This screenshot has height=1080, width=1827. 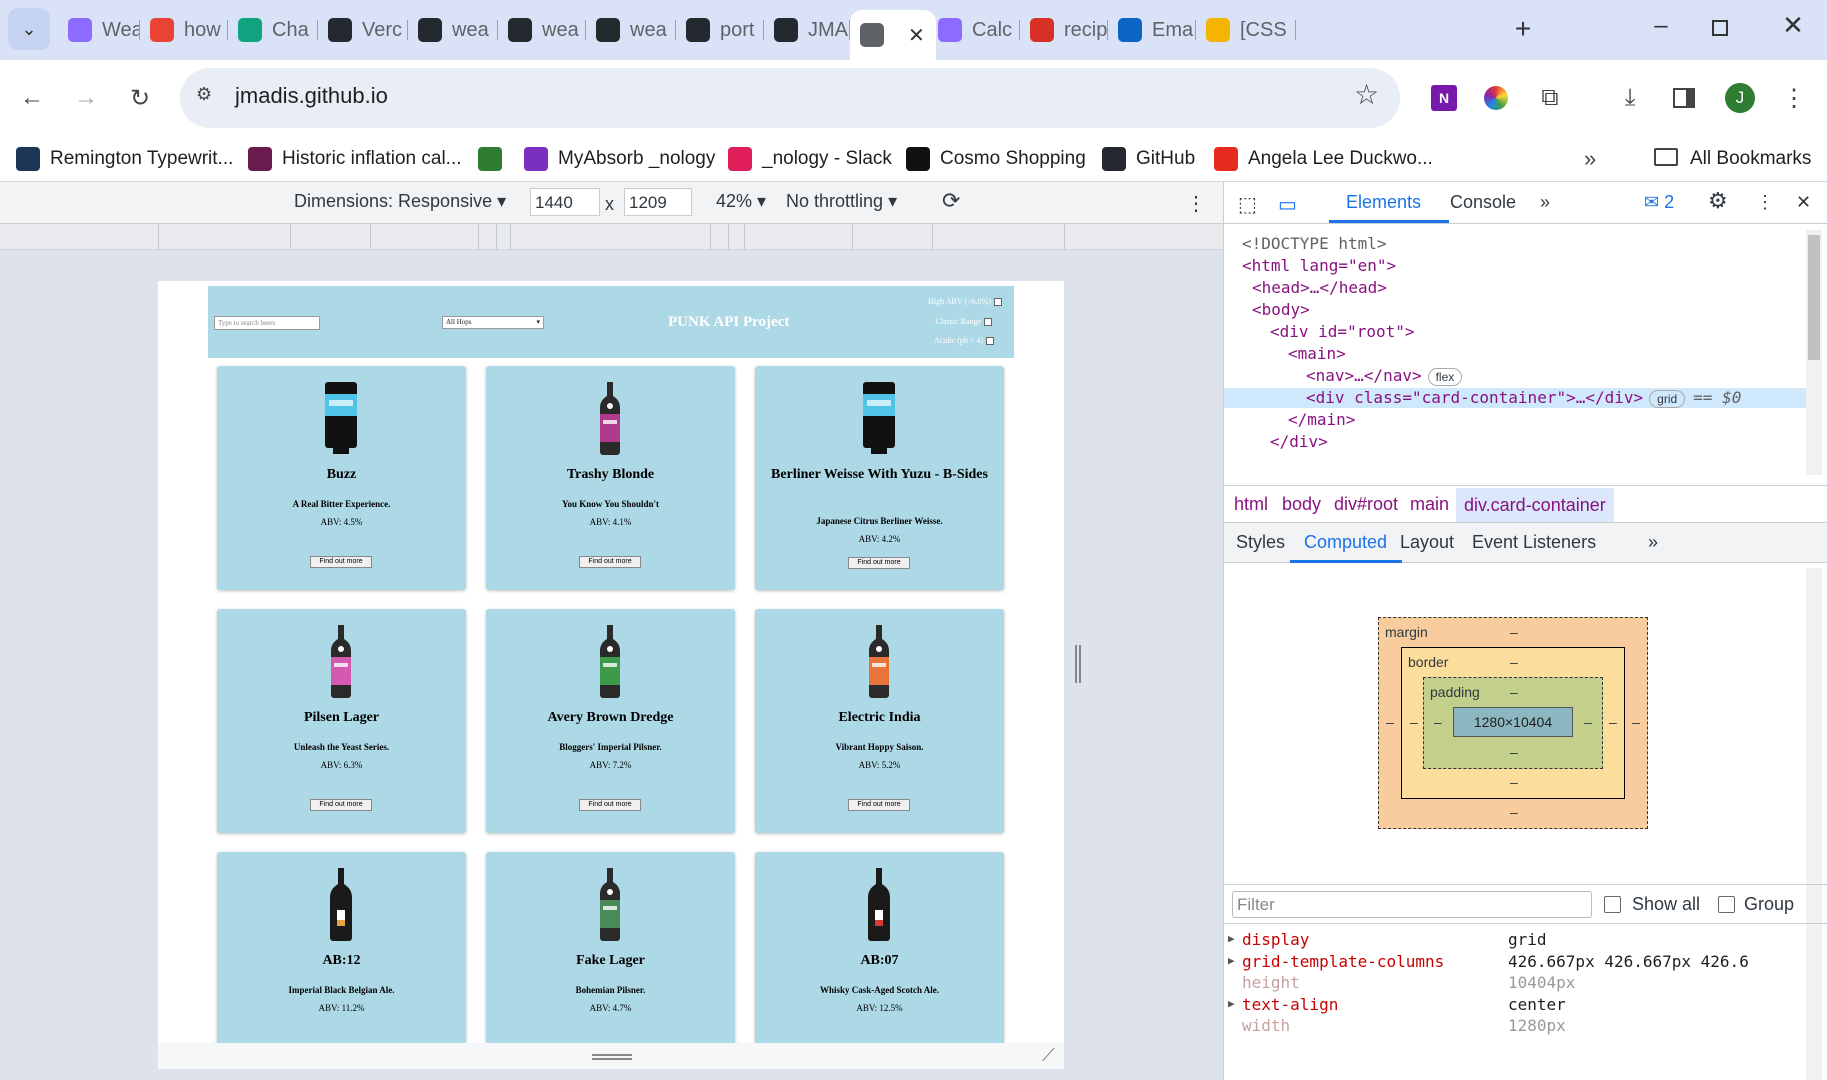 I want to click on throttling-dropdown: No throttling ▾, so click(x=841, y=201).